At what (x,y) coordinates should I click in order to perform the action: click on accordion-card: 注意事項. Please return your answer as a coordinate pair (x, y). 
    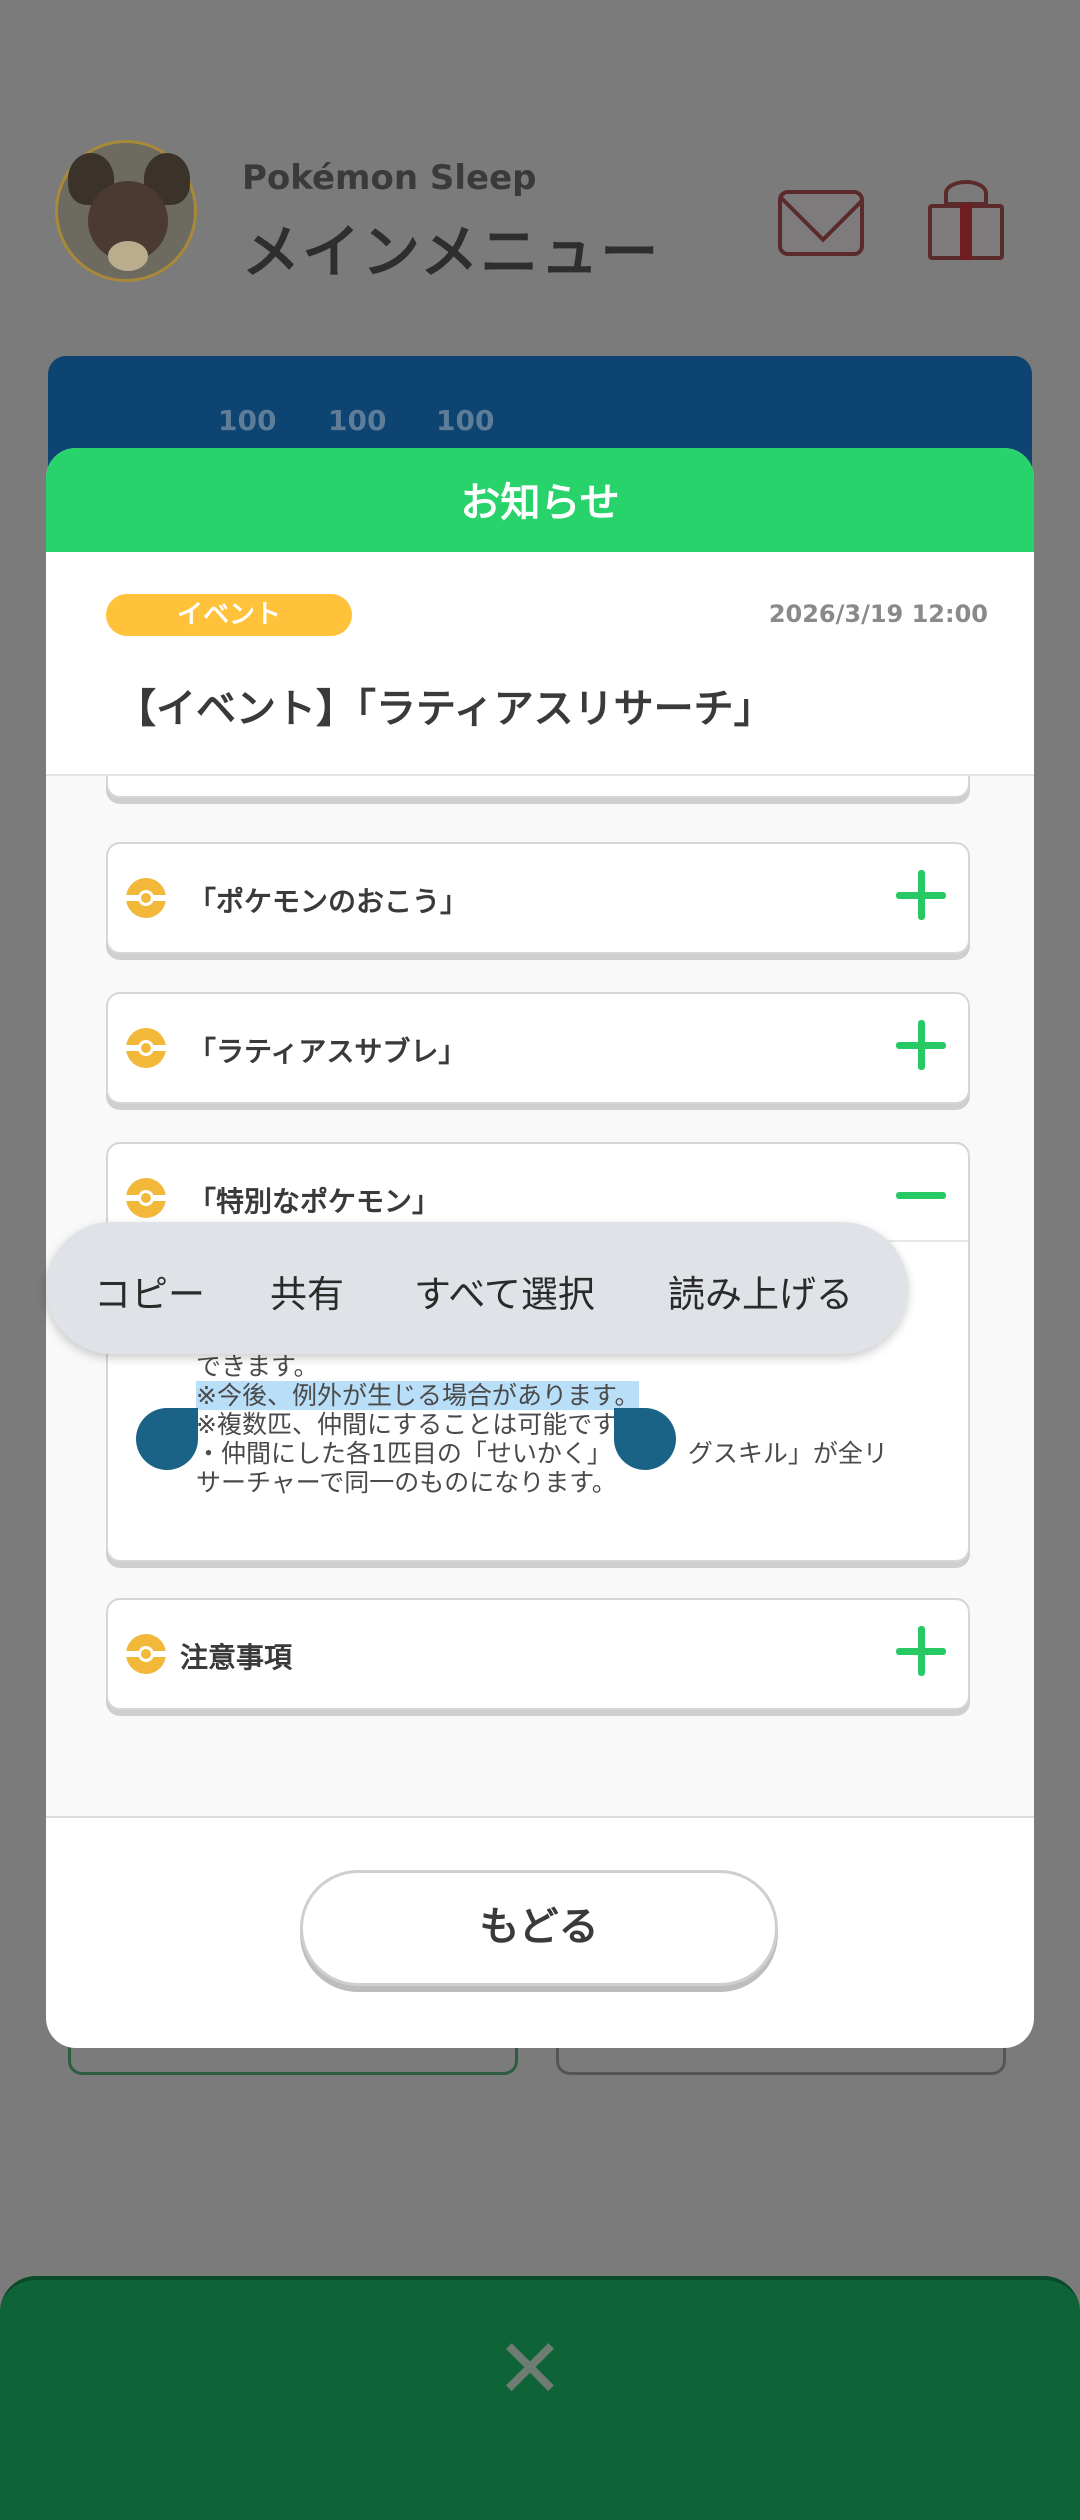
    Looking at the image, I should click on (538, 1654).